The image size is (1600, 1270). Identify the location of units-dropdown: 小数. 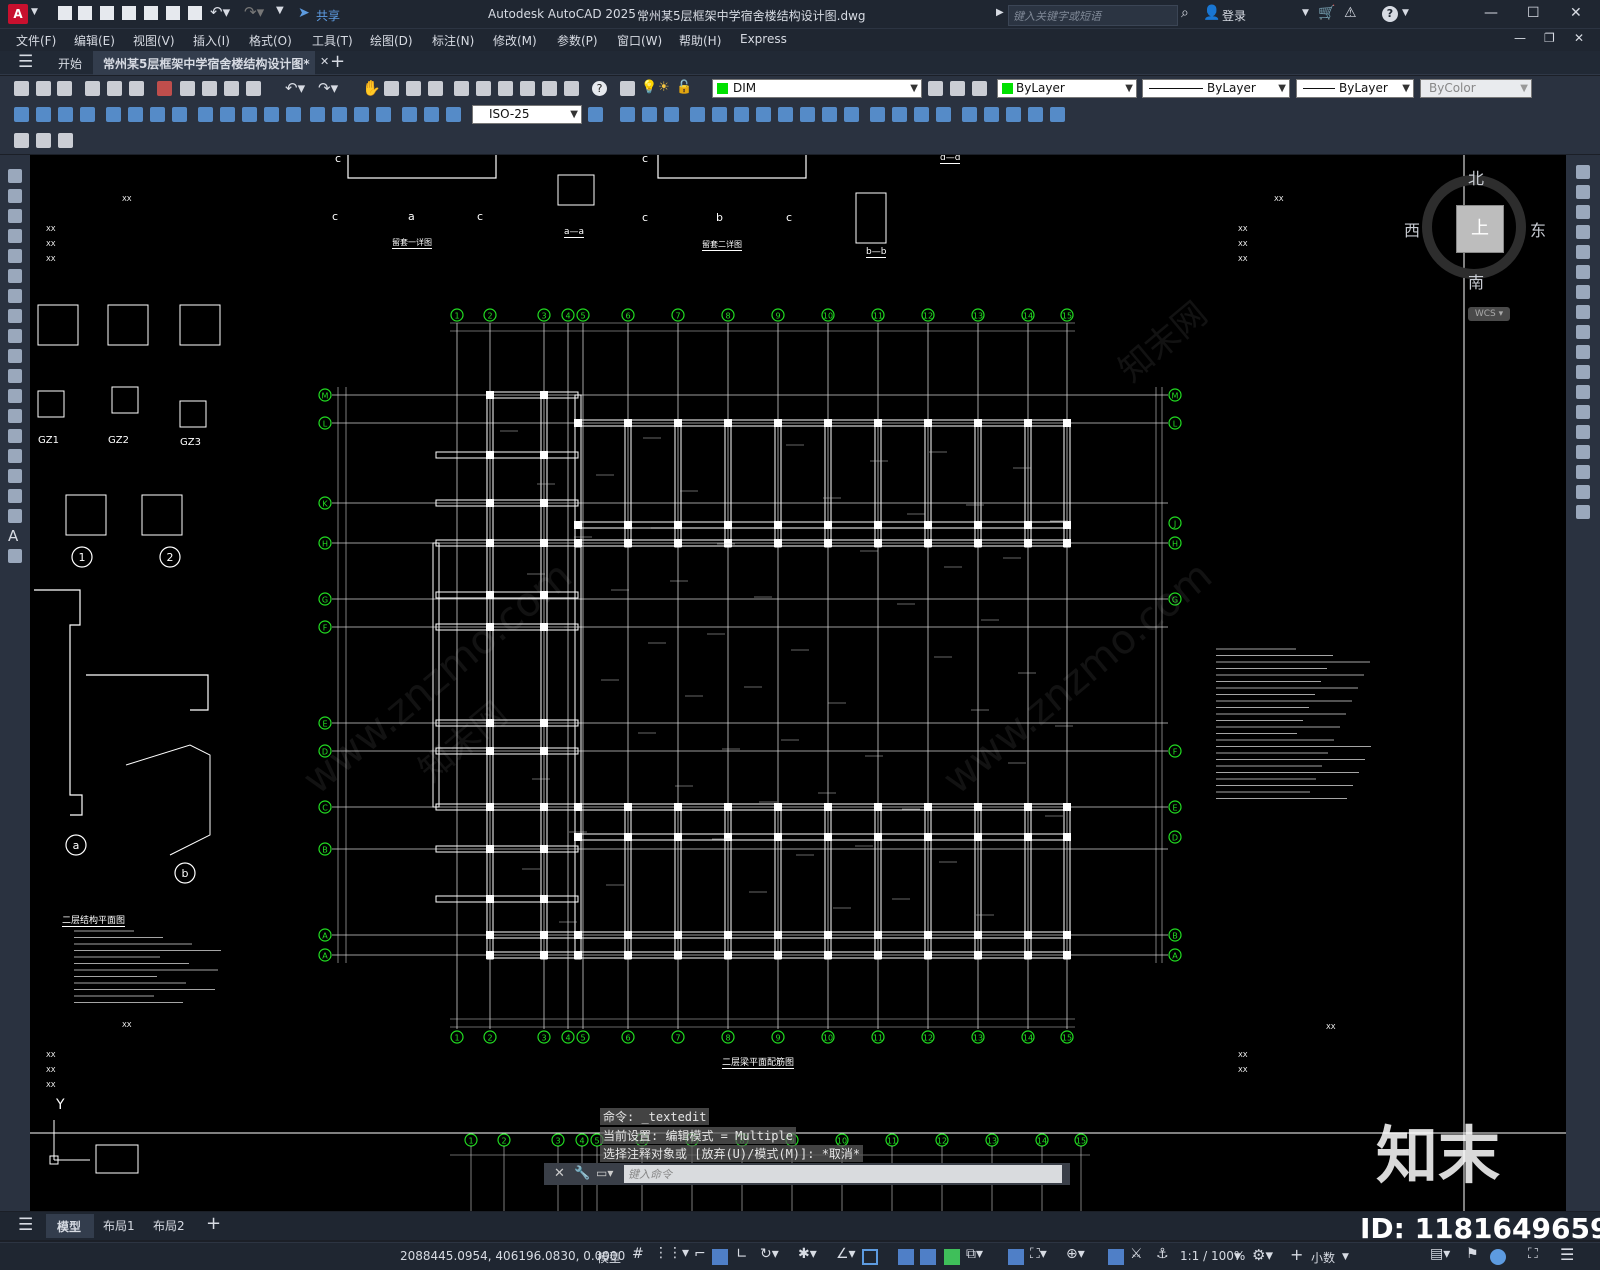
(1323, 1257).